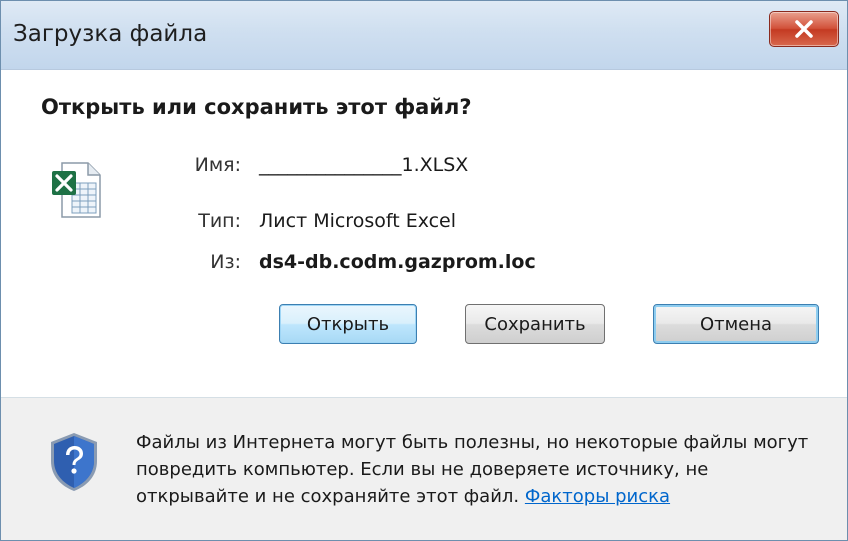 The height and width of the screenshot is (541, 848). I want to click on file-name: _______________1.XLSX, so click(364, 165).